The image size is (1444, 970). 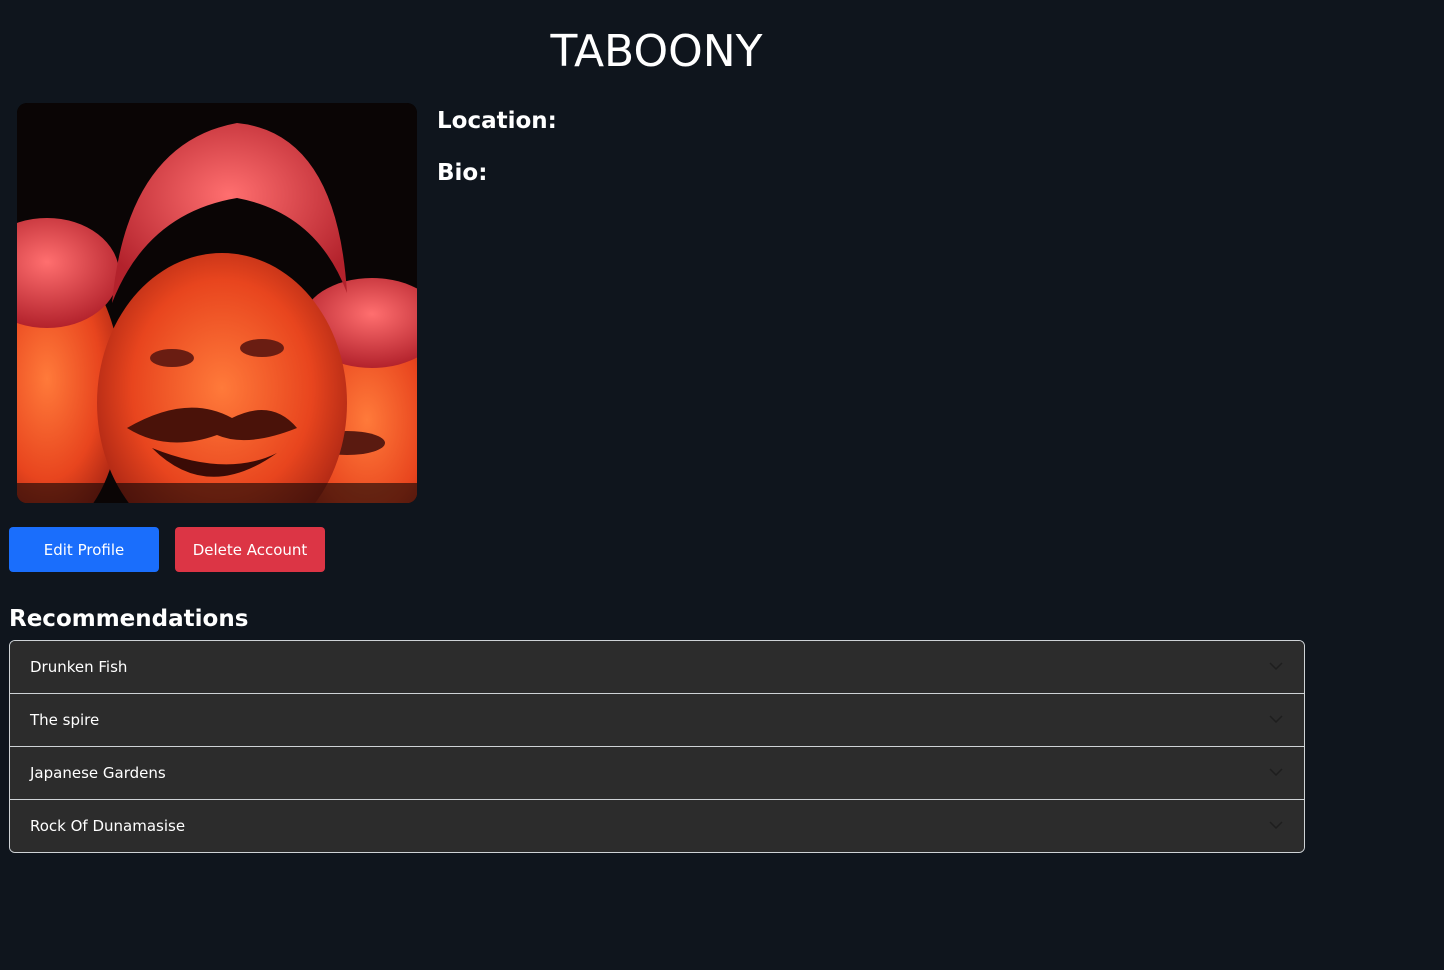 I want to click on avatar, so click(x=217, y=303).